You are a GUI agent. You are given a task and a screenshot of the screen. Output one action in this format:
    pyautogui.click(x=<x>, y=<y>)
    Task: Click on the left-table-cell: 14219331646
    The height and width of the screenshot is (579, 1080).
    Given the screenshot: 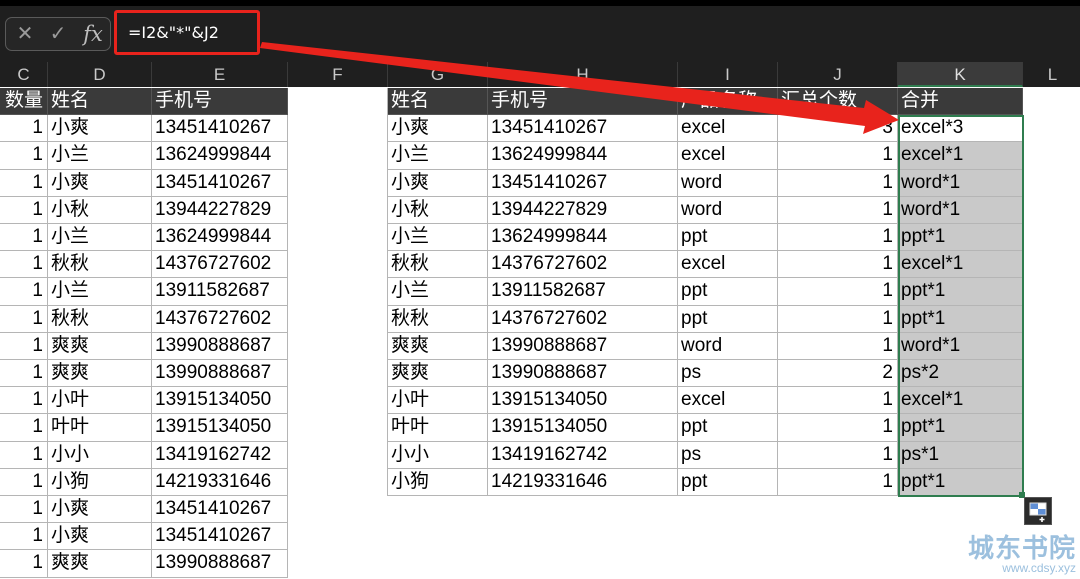 What is the action you would take?
    pyautogui.click(x=220, y=482)
    